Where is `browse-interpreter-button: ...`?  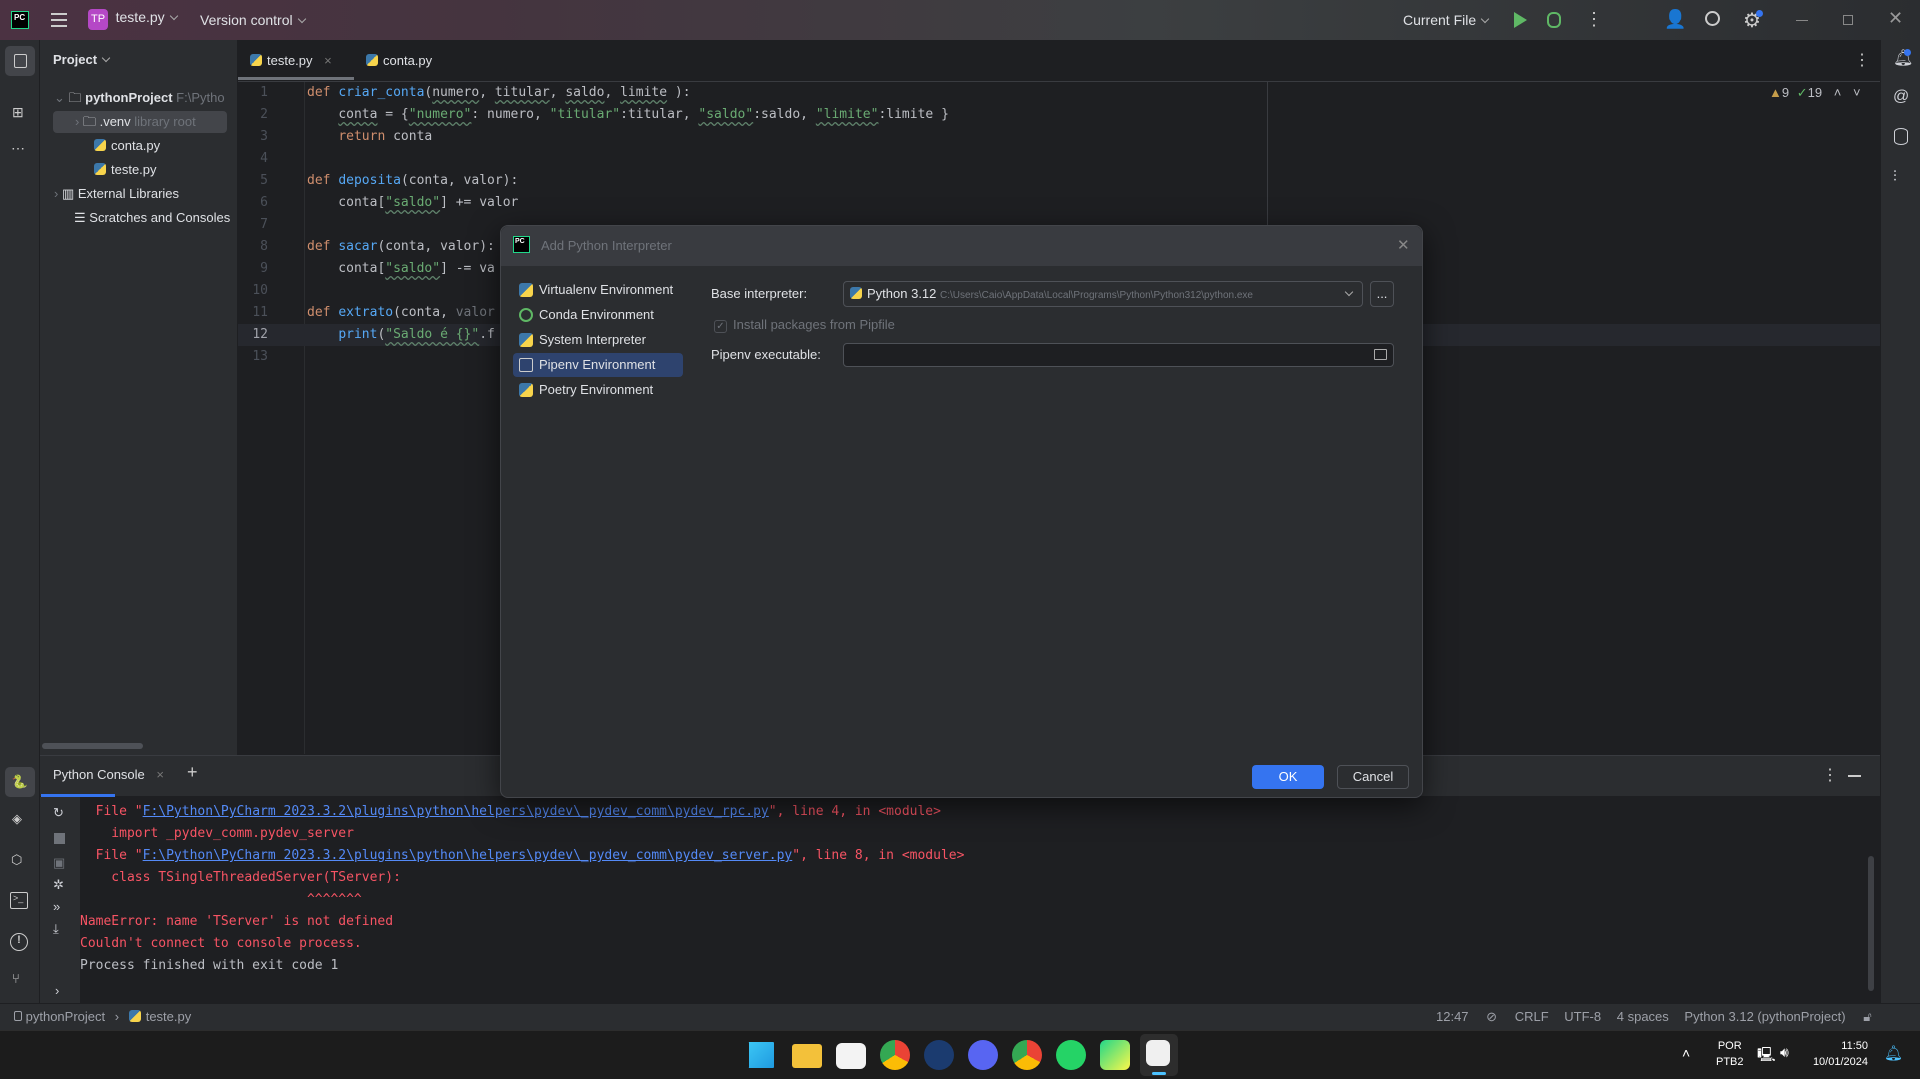
browse-interpreter-button: ... is located at coordinates (1382, 294).